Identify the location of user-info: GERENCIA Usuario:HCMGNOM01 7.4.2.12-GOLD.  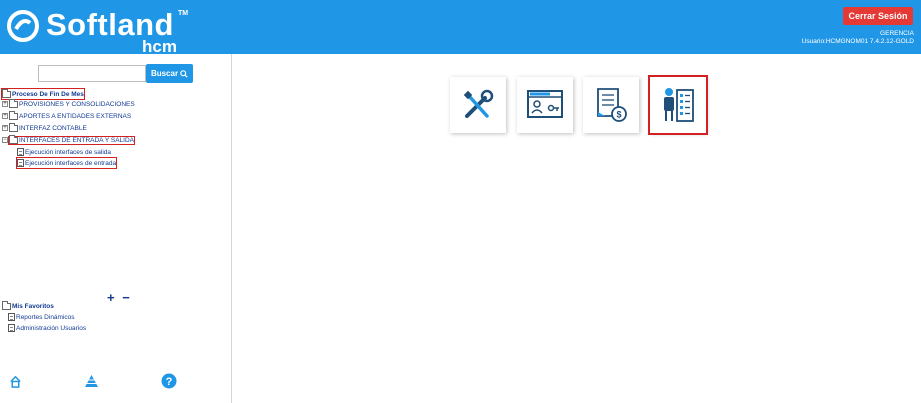
(858, 38).